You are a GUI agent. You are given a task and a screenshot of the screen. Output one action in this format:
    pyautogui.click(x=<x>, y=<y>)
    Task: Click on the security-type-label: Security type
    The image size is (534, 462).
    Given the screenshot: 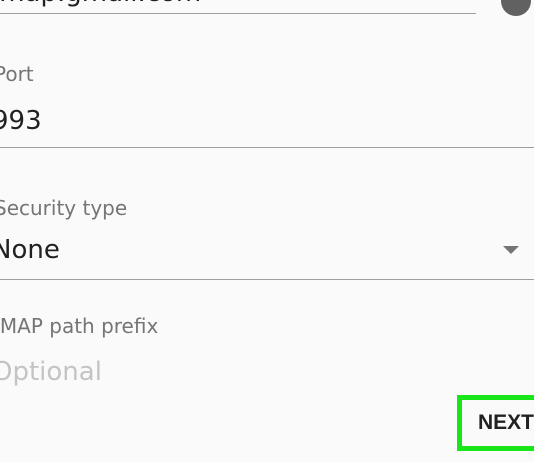 What is the action you would take?
    pyautogui.click(x=64, y=208)
    